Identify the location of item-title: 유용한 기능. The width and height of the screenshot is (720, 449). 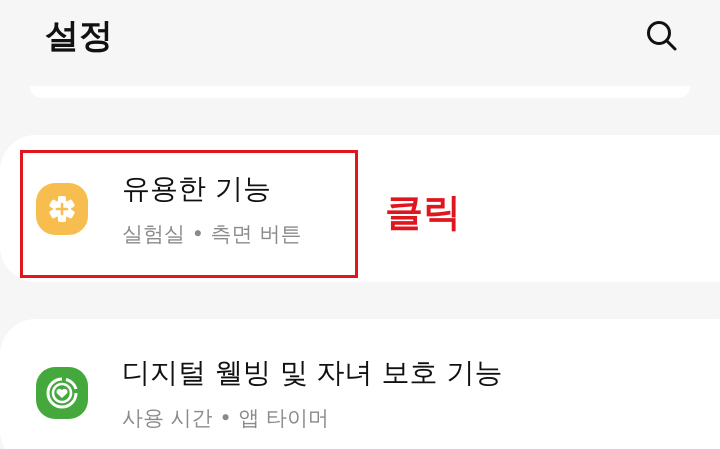
(197, 188).